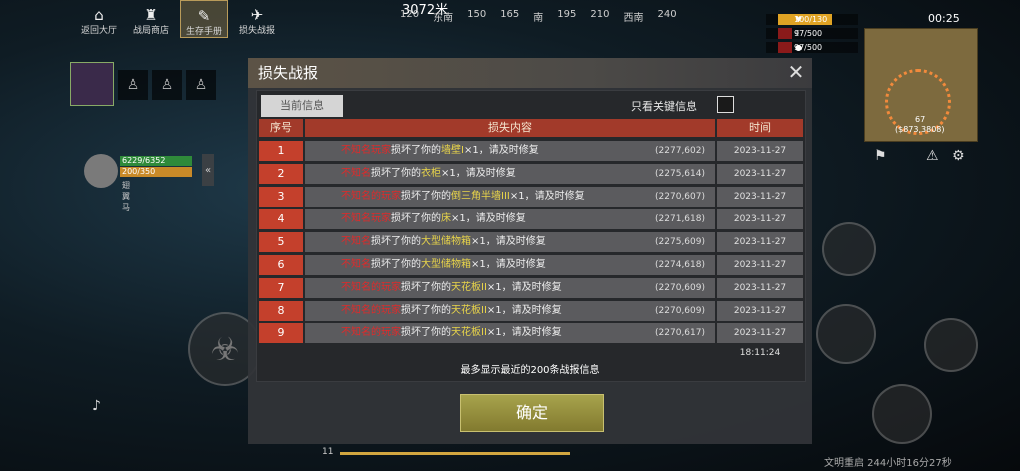 The width and height of the screenshot is (1020, 471). Describe the element at coordinates (281, 173) in the screenshot. I see `row-index: 2` at that location.